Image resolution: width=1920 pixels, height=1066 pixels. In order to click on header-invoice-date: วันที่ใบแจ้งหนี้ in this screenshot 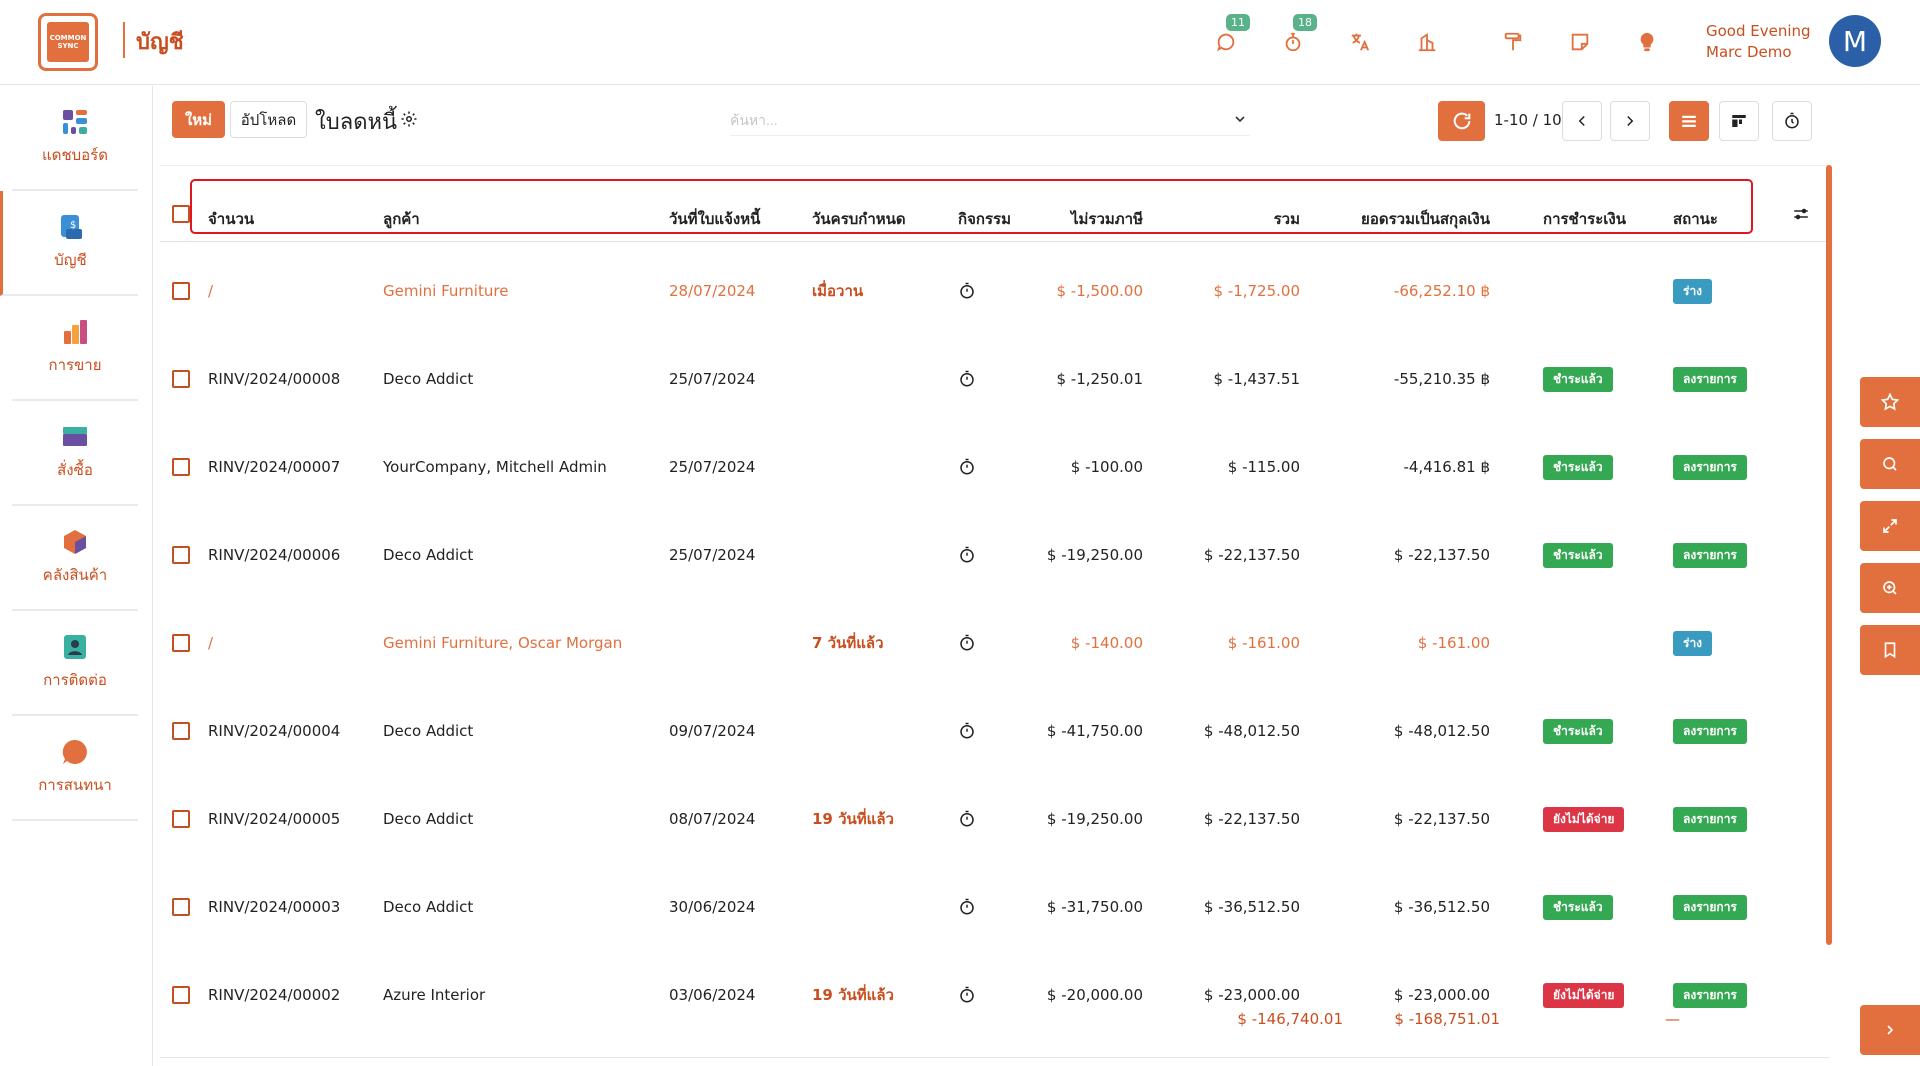, I will do `click(714, 219)`.